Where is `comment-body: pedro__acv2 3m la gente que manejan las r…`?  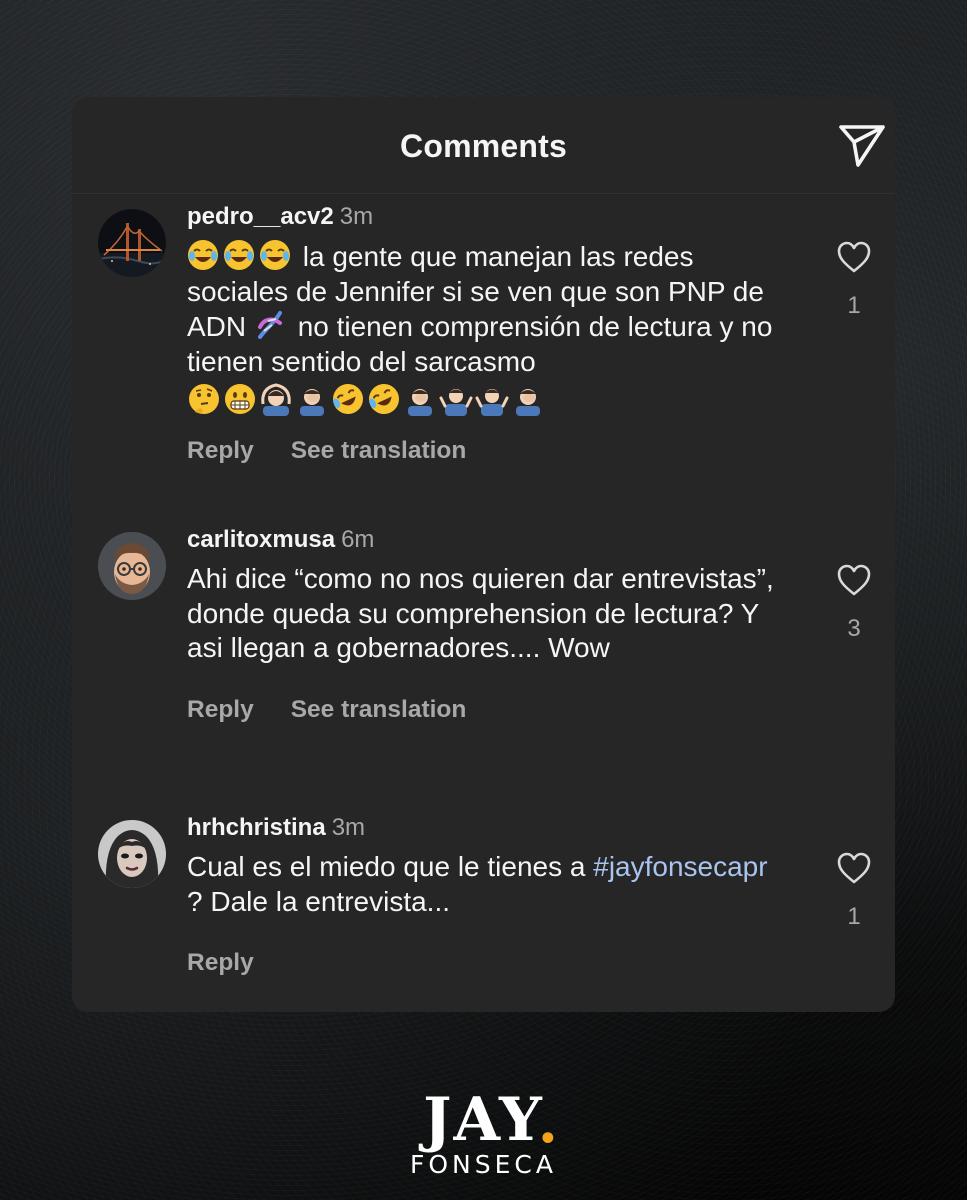 comment-body: pedro__acv2 3m la gente que manejan las r… is located at coordinates (487, 333).